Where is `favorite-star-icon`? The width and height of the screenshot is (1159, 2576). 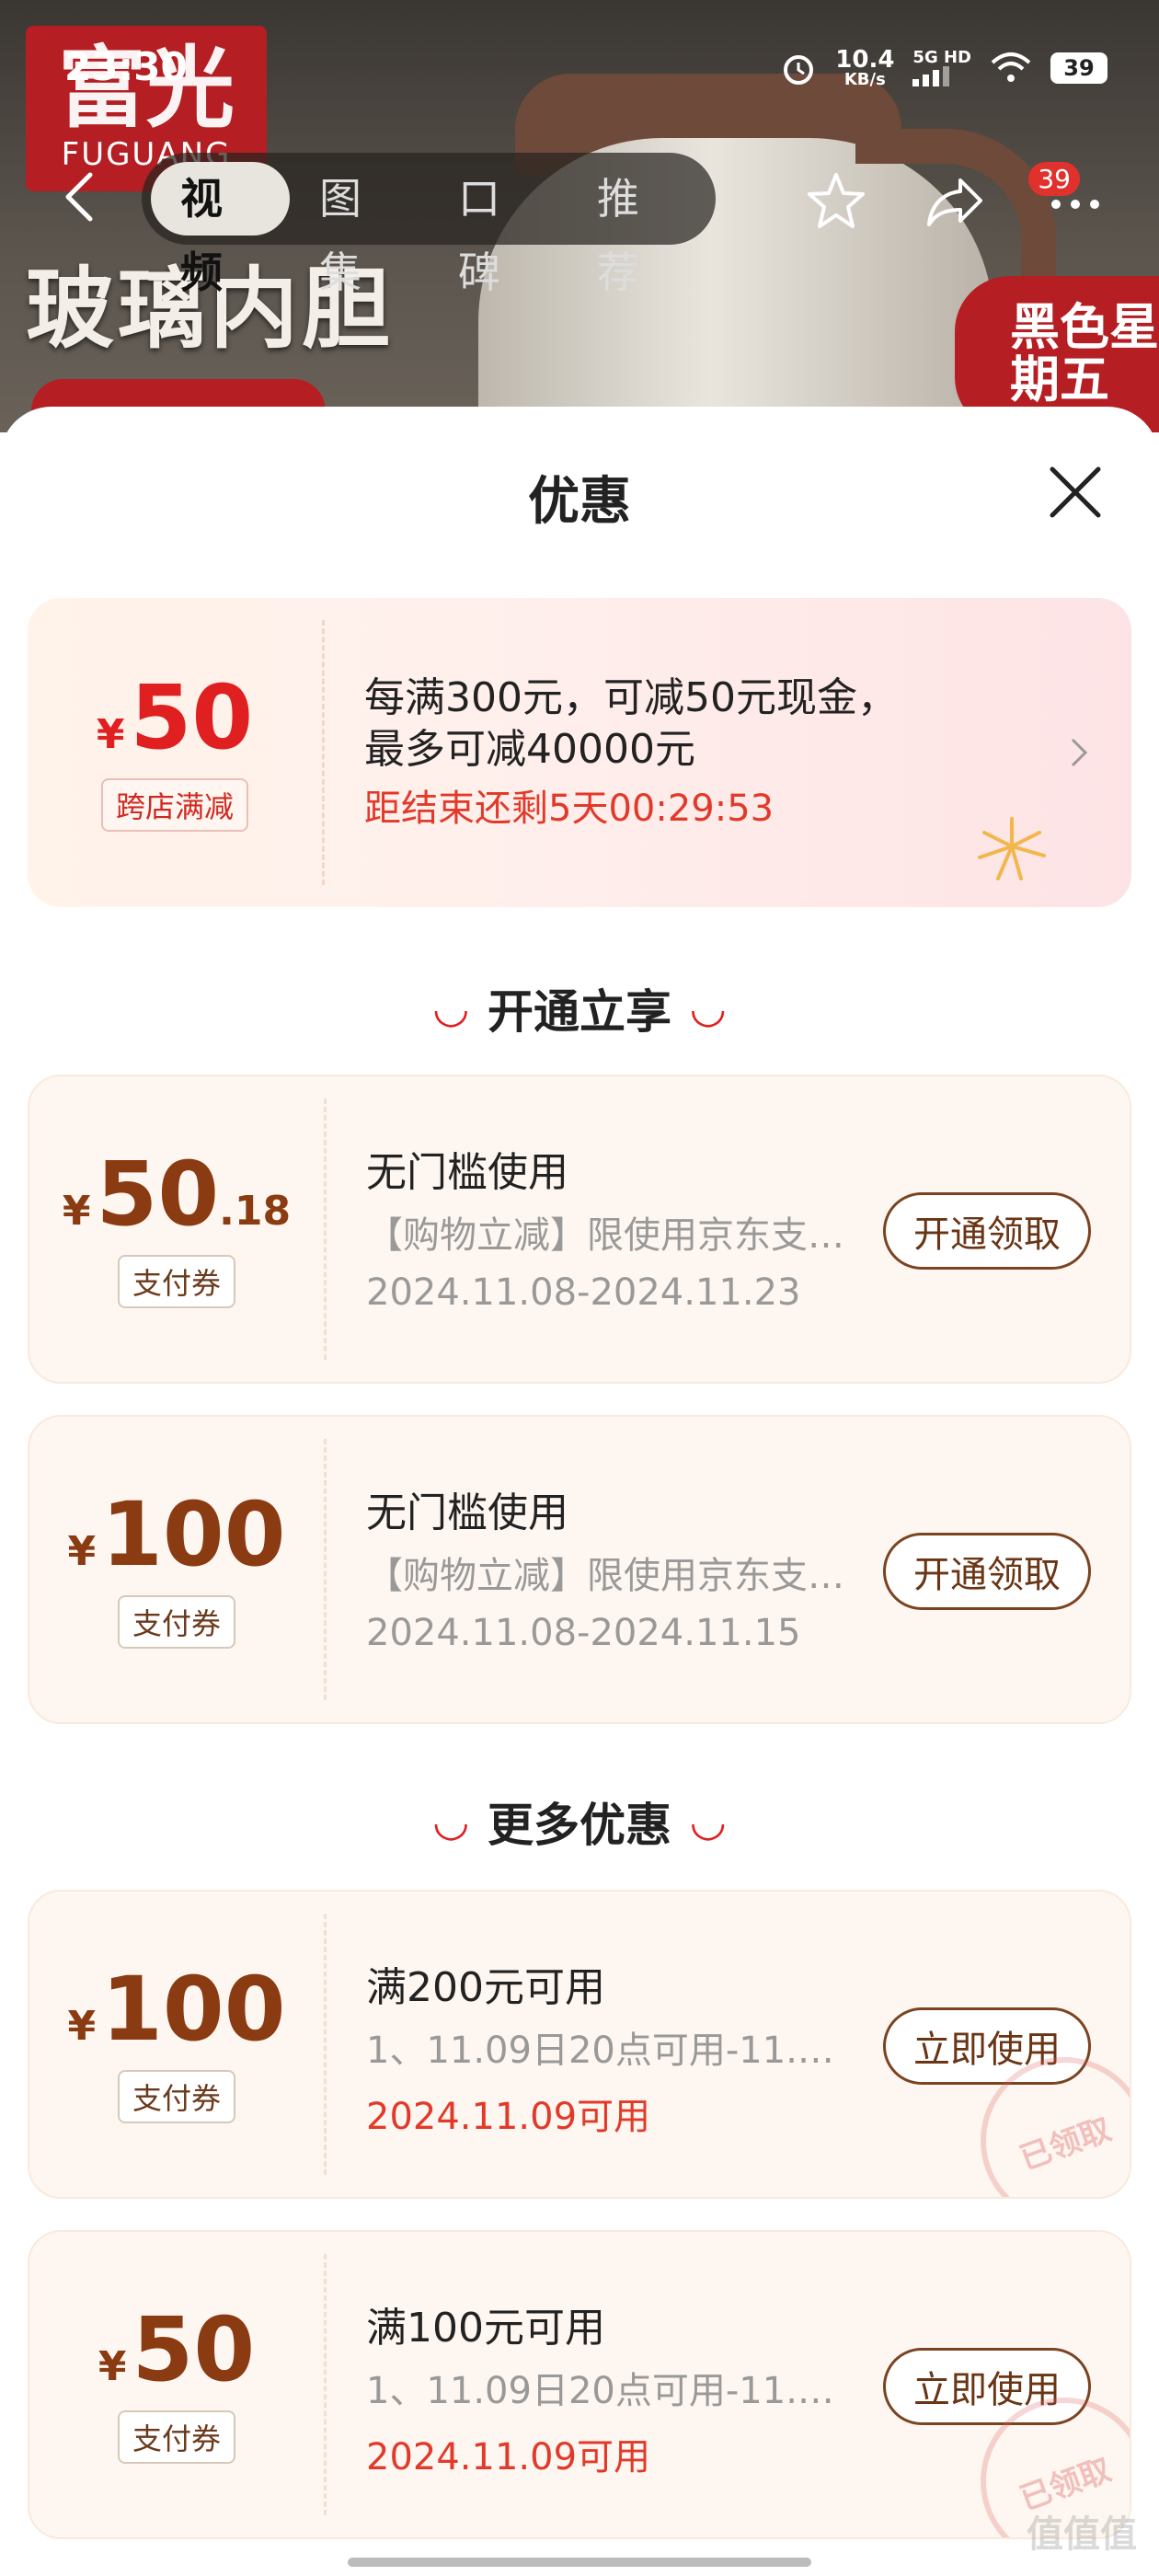
favorite-star-icon is located at coordinates (836, 201).